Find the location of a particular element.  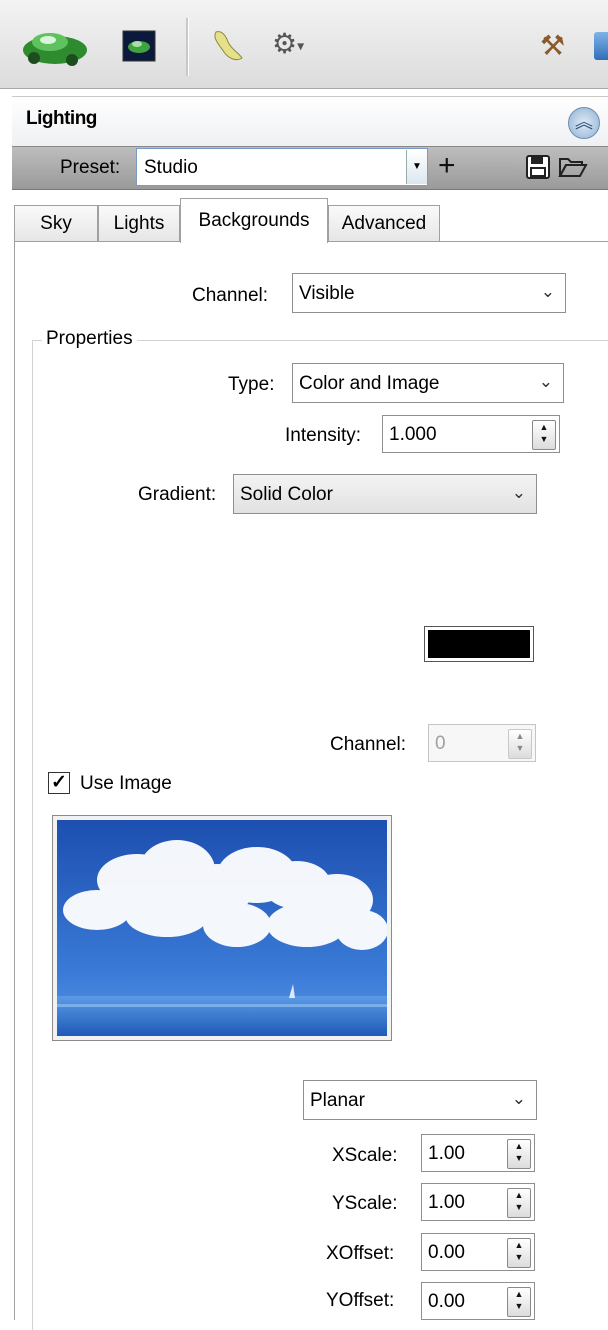

yoffset-spinner: 0.00 ▲ ▼ is located at coordinates (478, 1301).